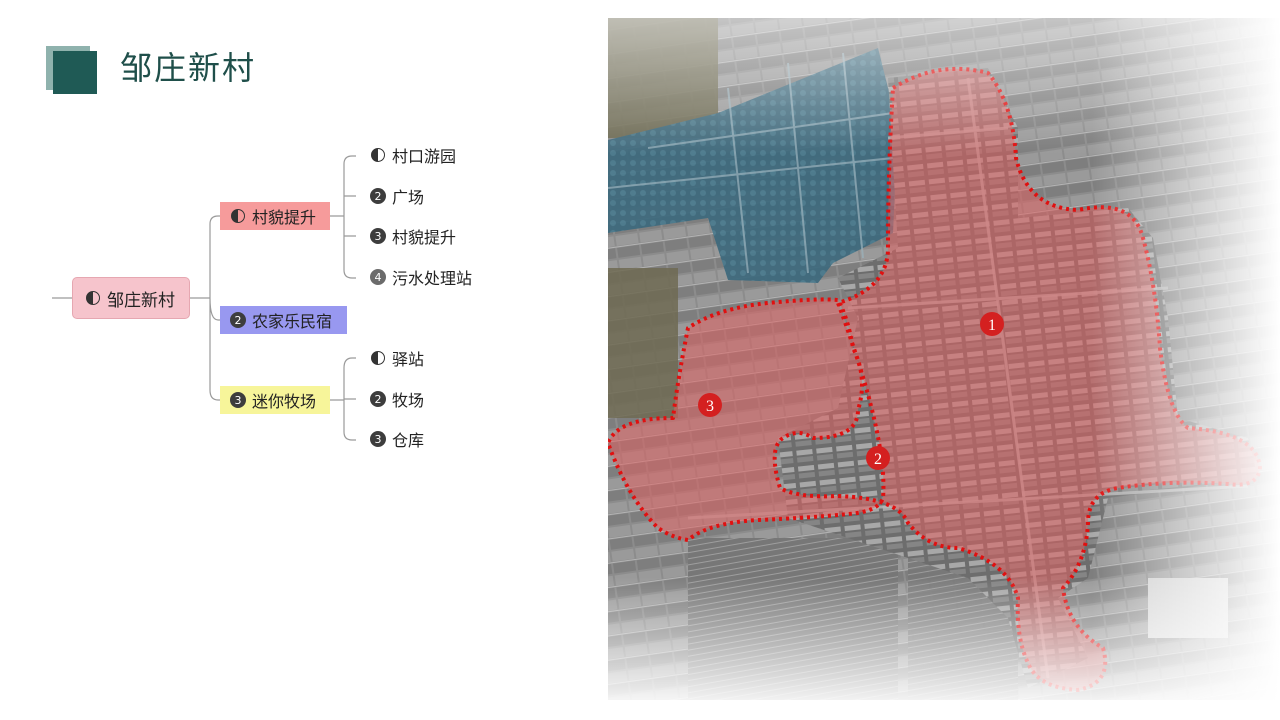 This screenshot has height=720, width=1280. I want to click on leaf-square: 2 广场, so click(397, 196).